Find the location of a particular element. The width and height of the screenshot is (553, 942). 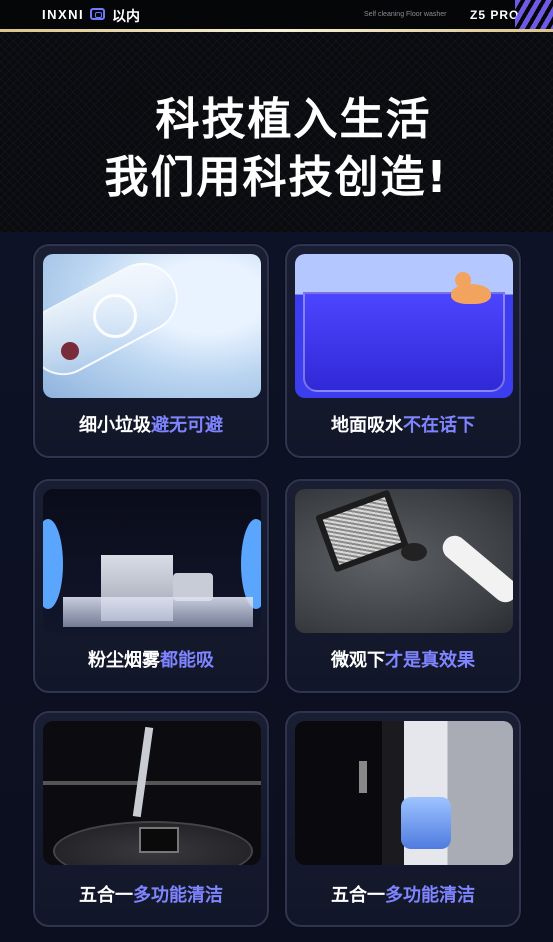

caption-text: 地面吸水 is located at coordinates (367, 425).